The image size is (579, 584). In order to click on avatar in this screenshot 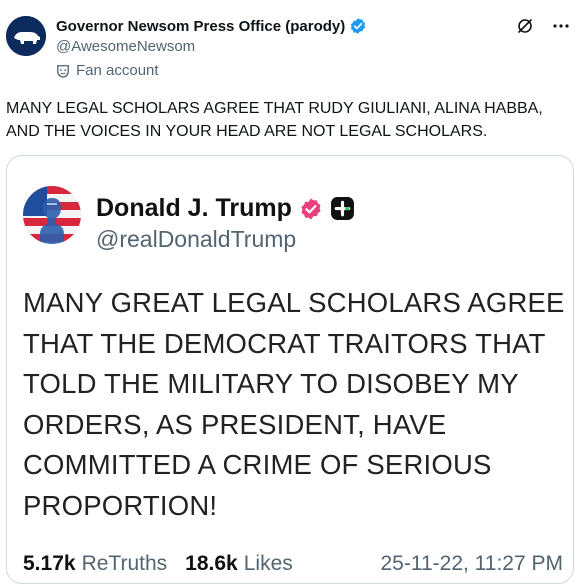, I will do `click(26, 36)`.